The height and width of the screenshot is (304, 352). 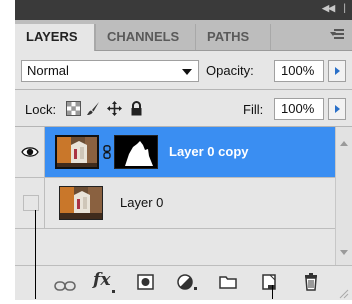 I want to click on layer-name: Layer 0 copy, so click(x=209, y=151).